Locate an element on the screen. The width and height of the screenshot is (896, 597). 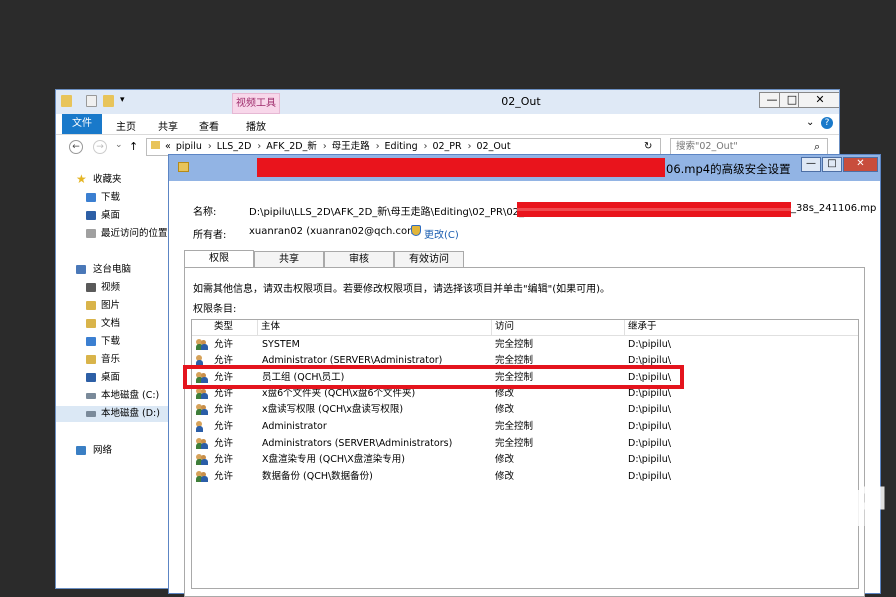
nav-label: 音乐 is located at coordinates (111, 359).